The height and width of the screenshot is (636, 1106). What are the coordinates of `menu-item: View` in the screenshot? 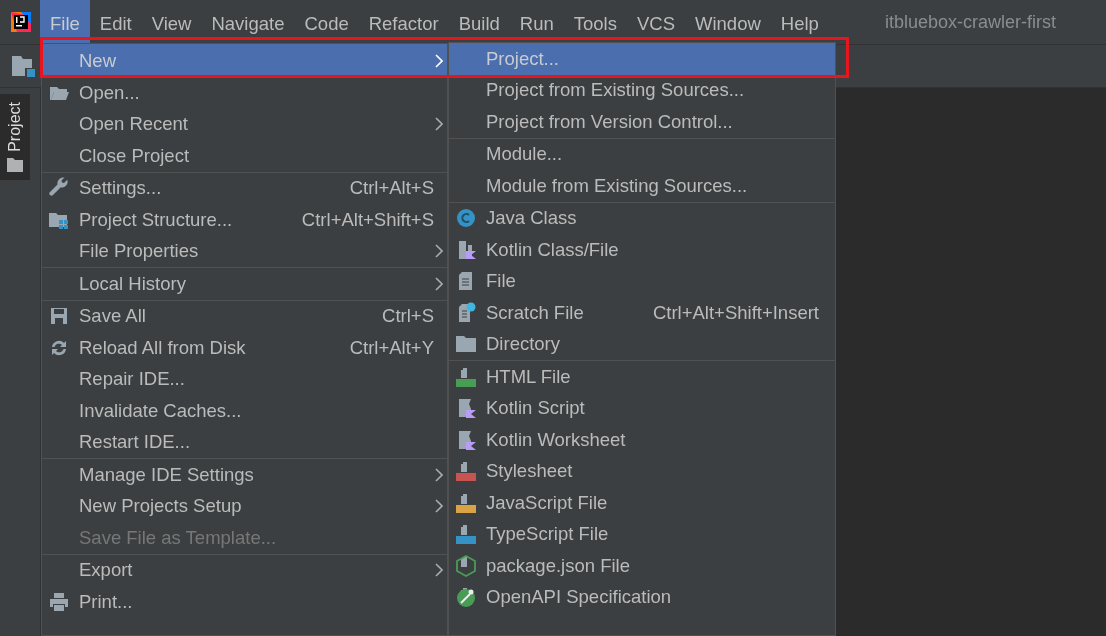 It's located at (171, 22).